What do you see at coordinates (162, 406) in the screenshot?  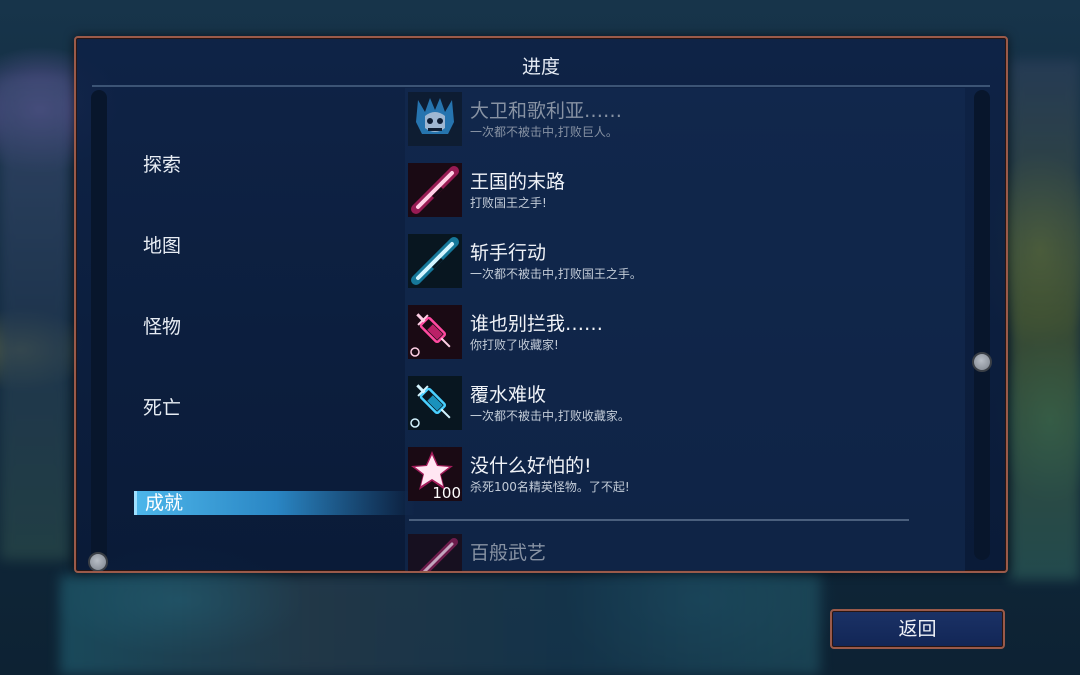 I see `category-deaths: 死亡` at bounding box center [162, 406].